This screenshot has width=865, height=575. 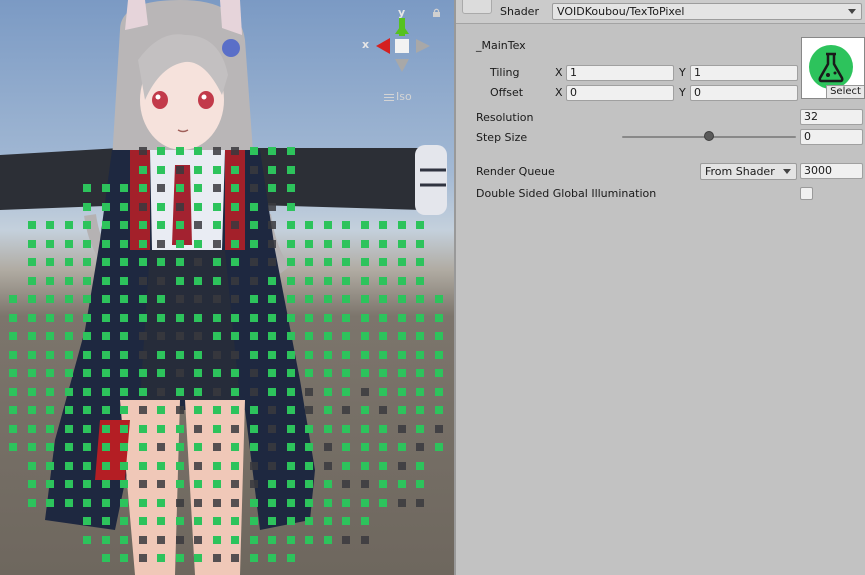 What do you see at coordinates (831, 117) in the screenshot?
I see `resolution-field: 32` at bounding box center [831, 117].